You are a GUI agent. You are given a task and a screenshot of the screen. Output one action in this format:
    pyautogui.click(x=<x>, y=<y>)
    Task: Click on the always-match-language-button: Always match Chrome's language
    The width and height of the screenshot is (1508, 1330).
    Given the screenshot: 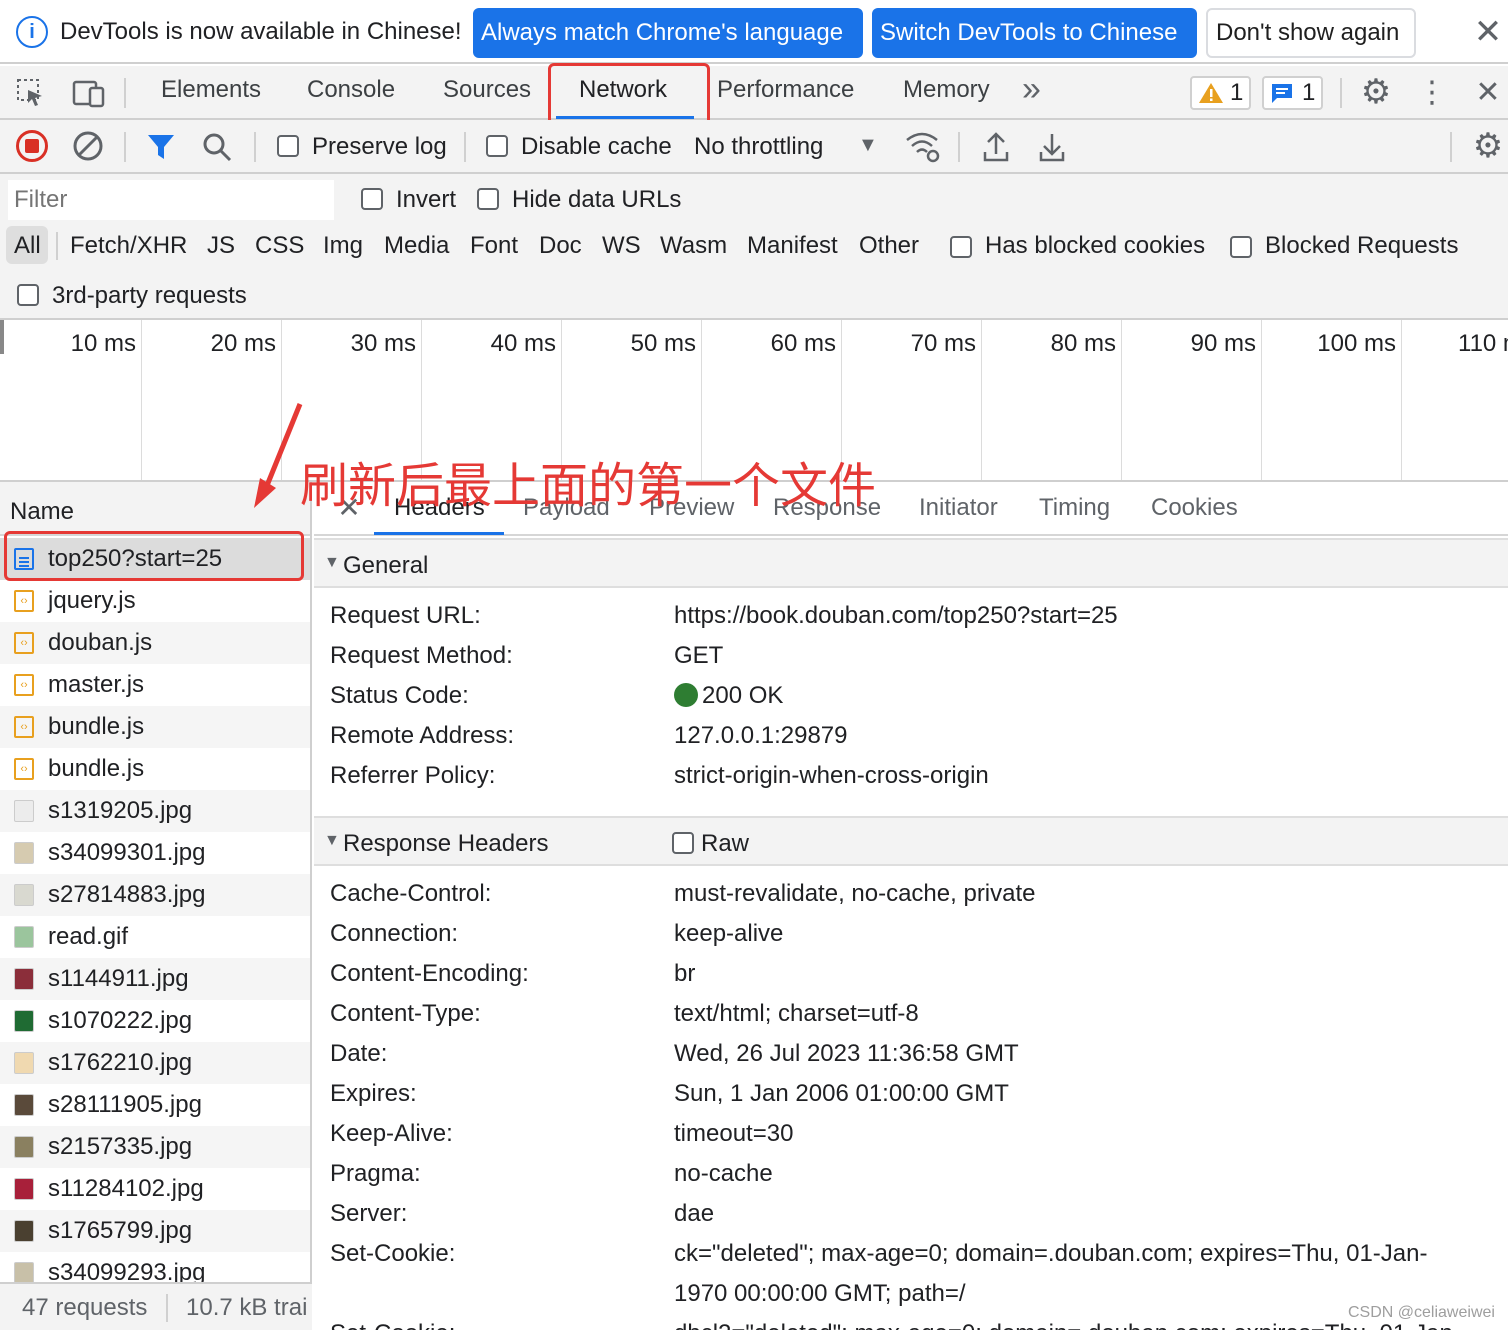 What is the action you would take?
    pyautogui.click(x=668, y=33)
    